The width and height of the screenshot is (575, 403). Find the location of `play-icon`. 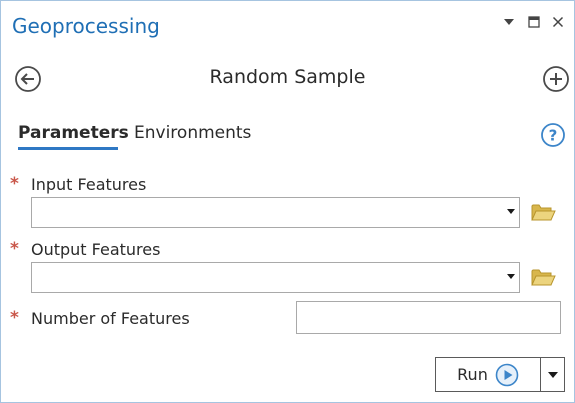

play-icon is located at coordinates (507, 374).